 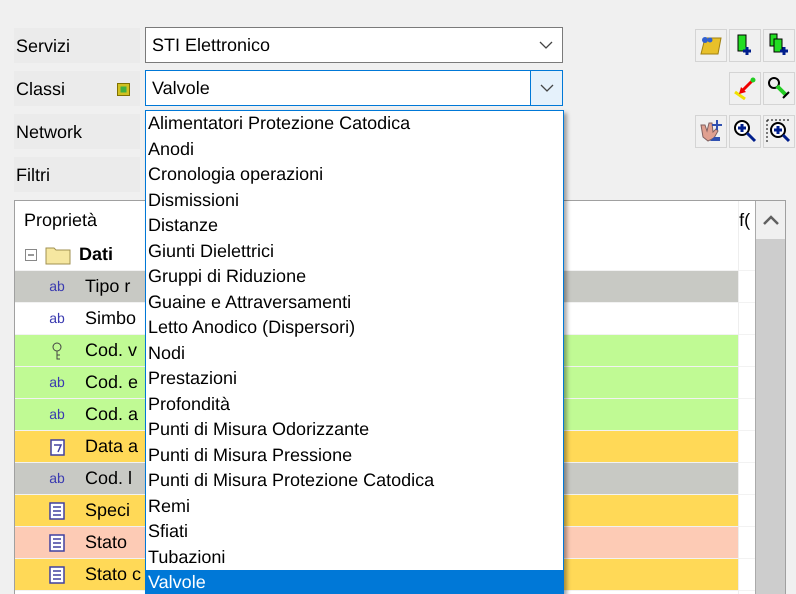 I want to click on key-icon, so click(x=57, y=351).